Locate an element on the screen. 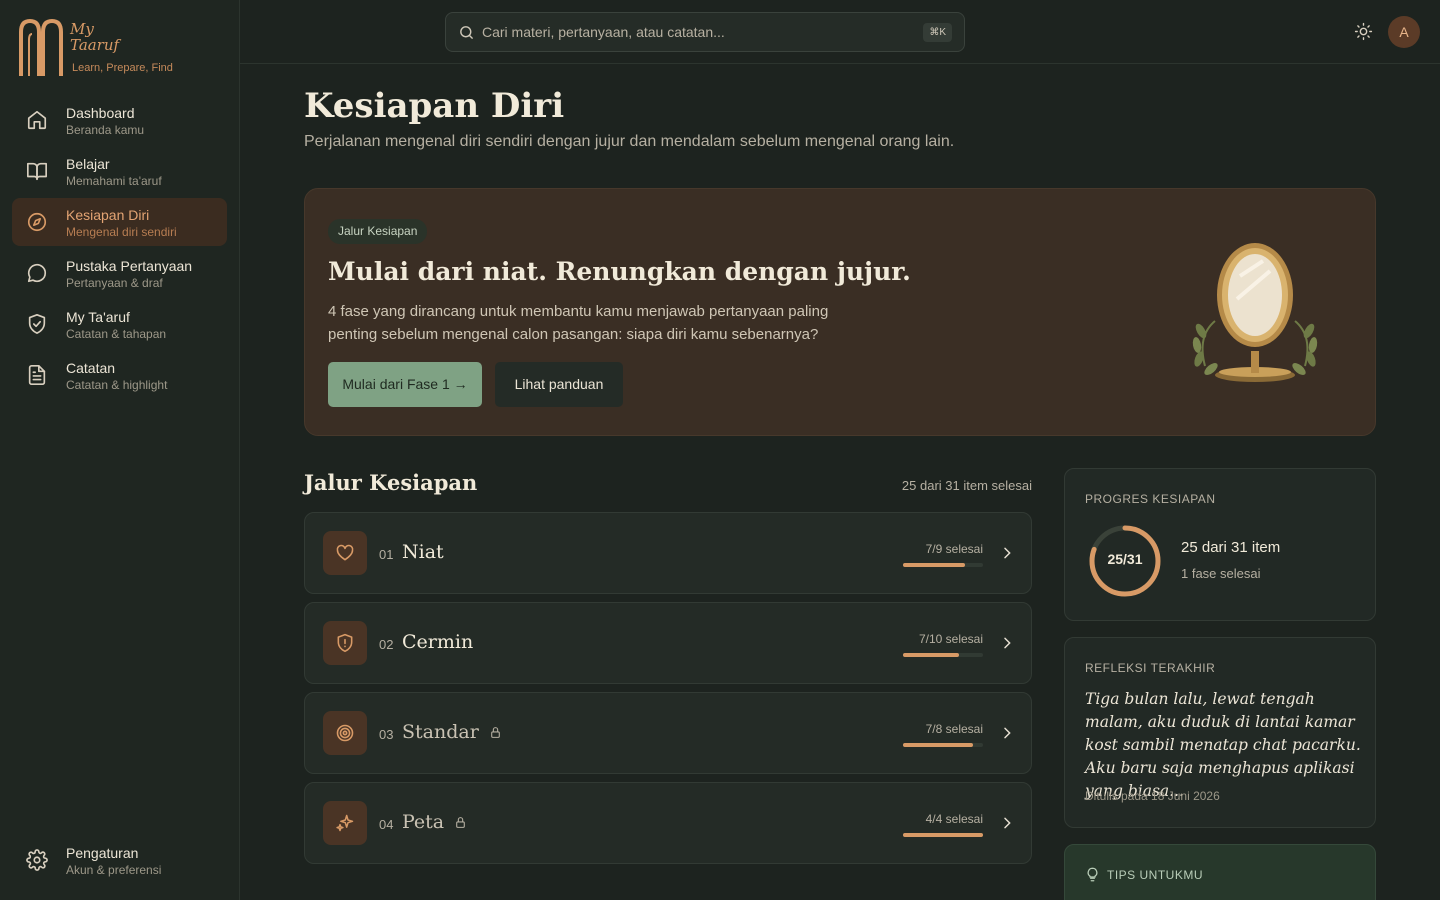 The image size is (1440, 900). path-count: 25 dari 31 item selesai is located at coordinates (966, 485).